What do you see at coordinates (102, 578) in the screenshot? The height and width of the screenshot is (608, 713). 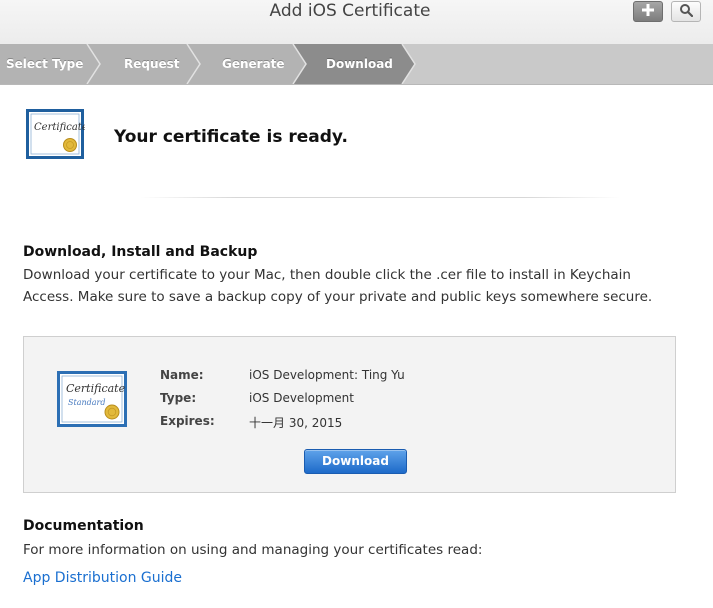 I see `app-distribution-guide-link: App Distribution Guide` at bounding box center [102, 578].